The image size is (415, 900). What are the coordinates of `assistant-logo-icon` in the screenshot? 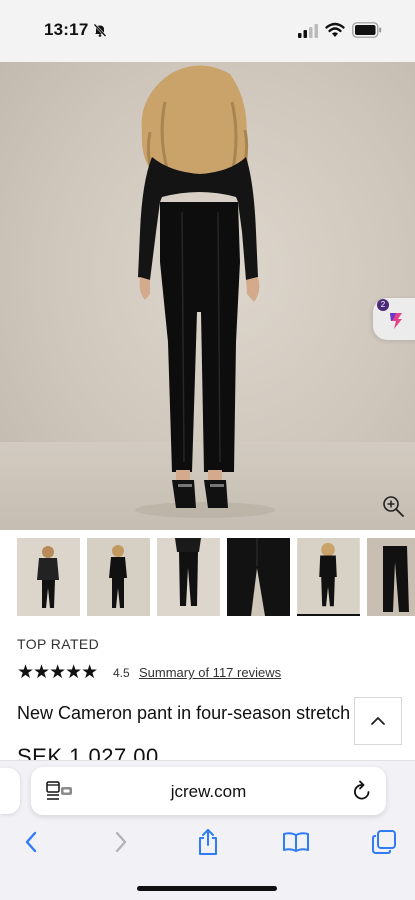 It's located at (396, 321).